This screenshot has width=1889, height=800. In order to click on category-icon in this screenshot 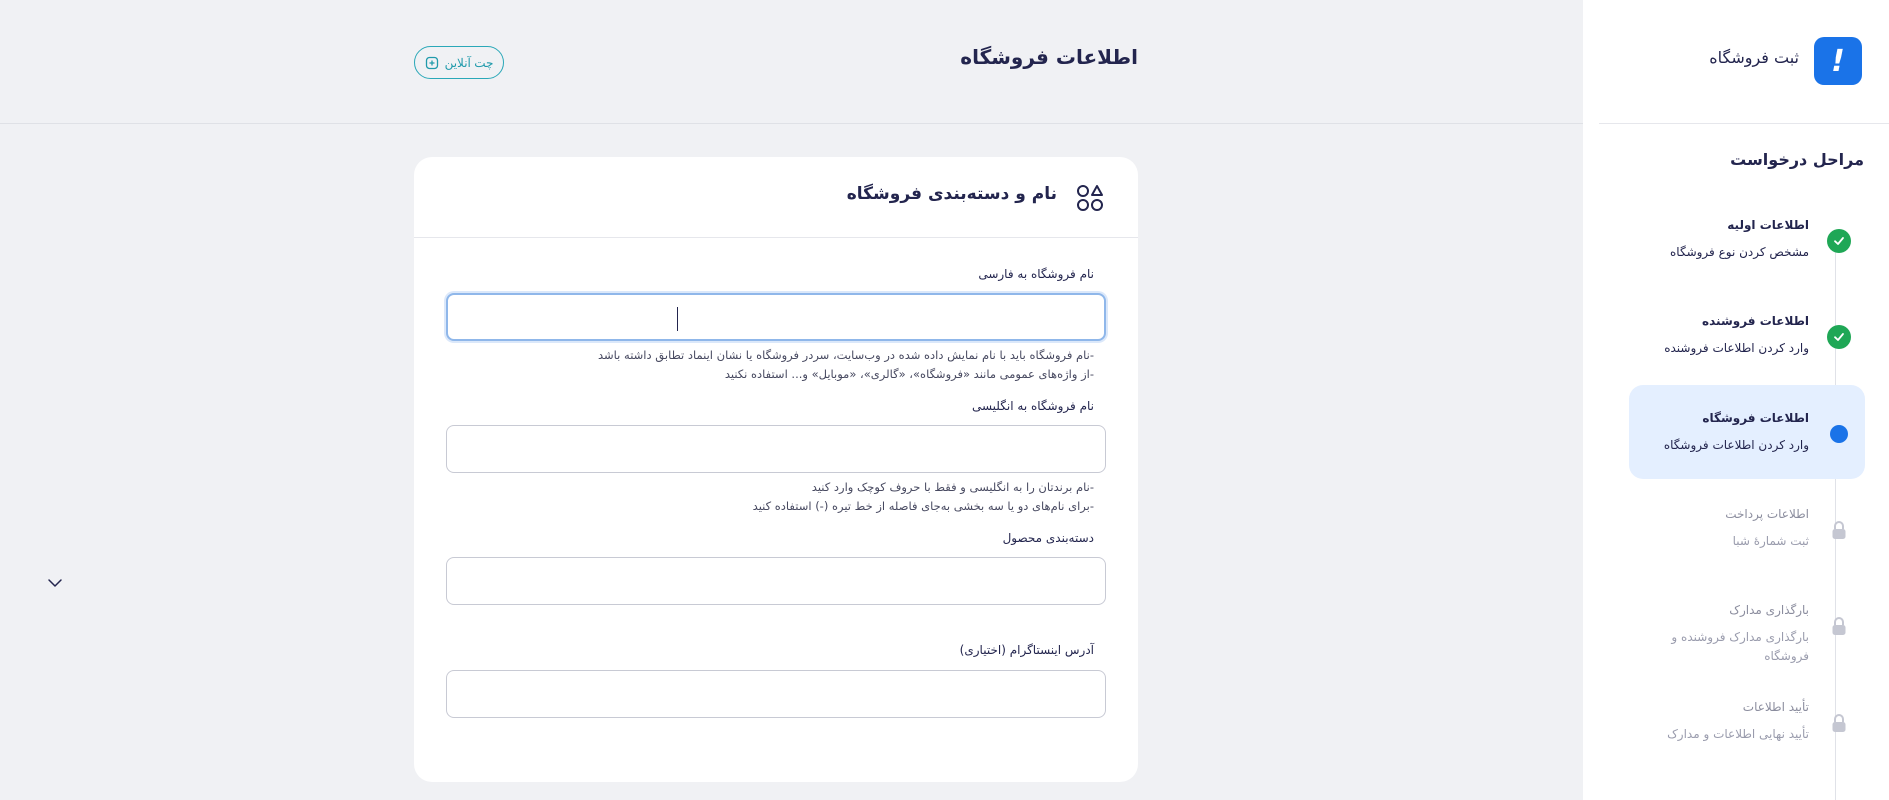, I will do `click(1090, 198)`.